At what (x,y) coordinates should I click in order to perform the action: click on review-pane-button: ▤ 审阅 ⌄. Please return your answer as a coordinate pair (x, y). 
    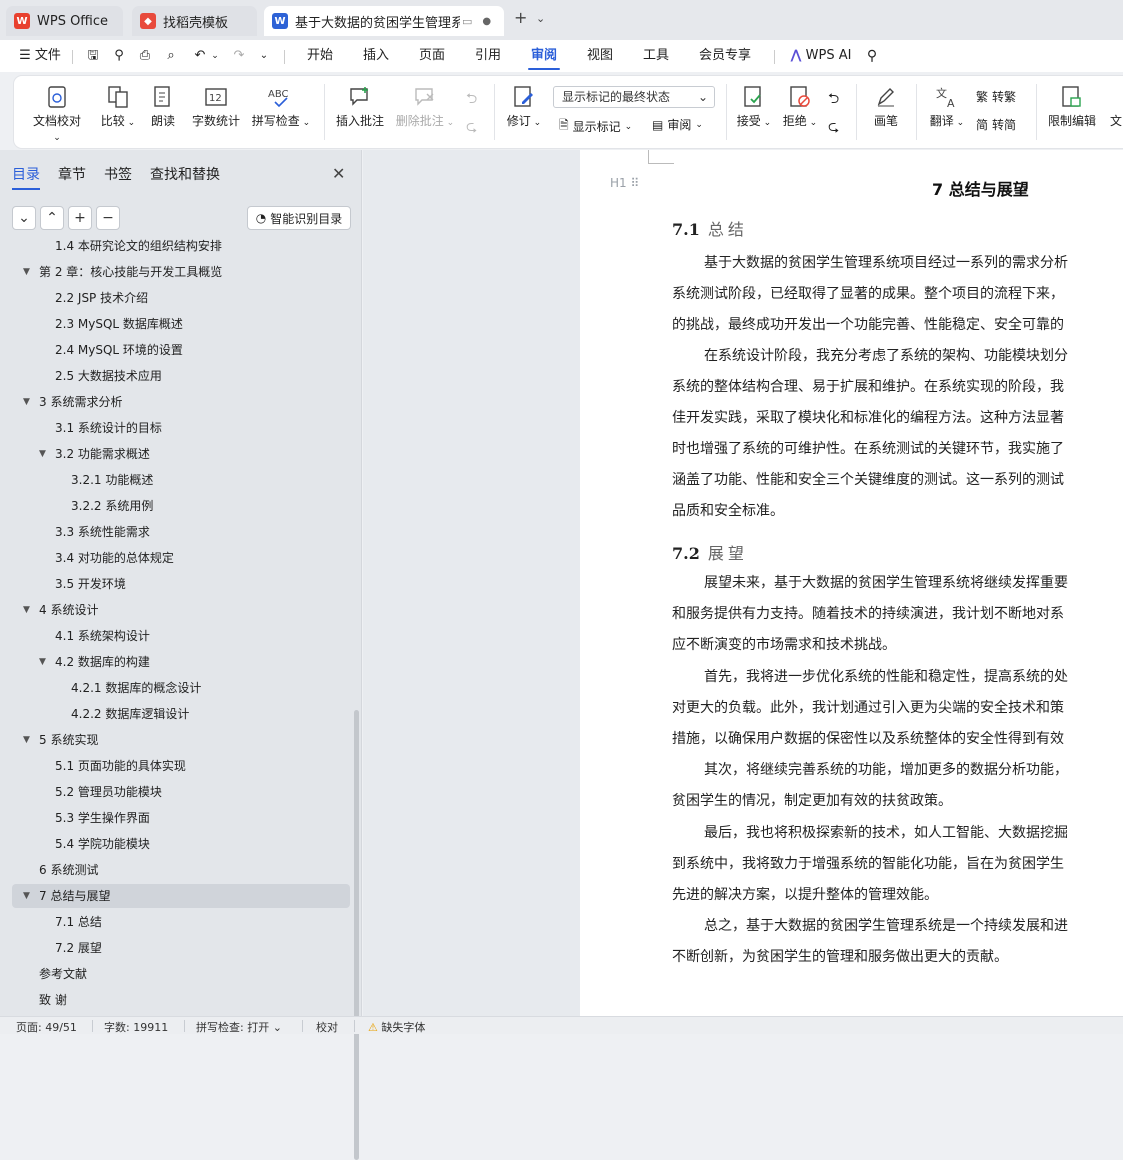
    Looking at the image, I should click on (677, 124).